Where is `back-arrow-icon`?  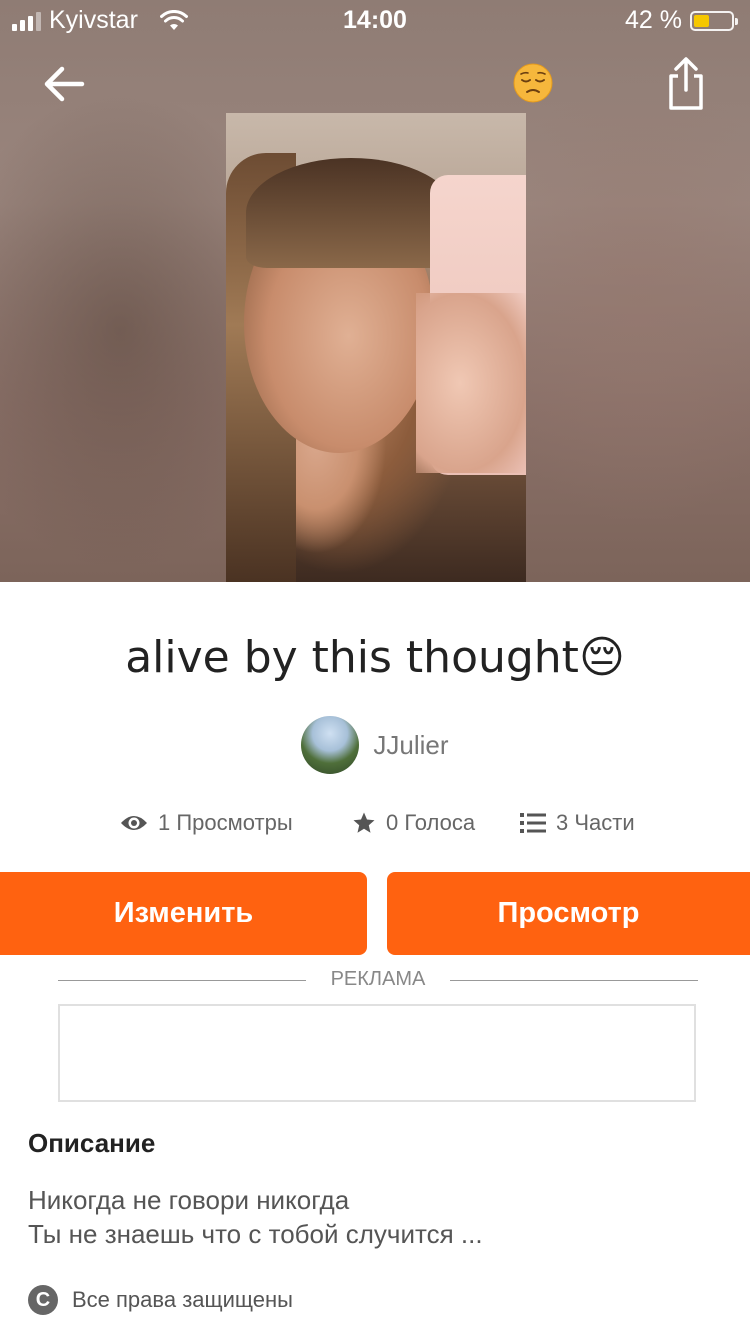 back-arrow-icon is located at coordinates (64, 84).